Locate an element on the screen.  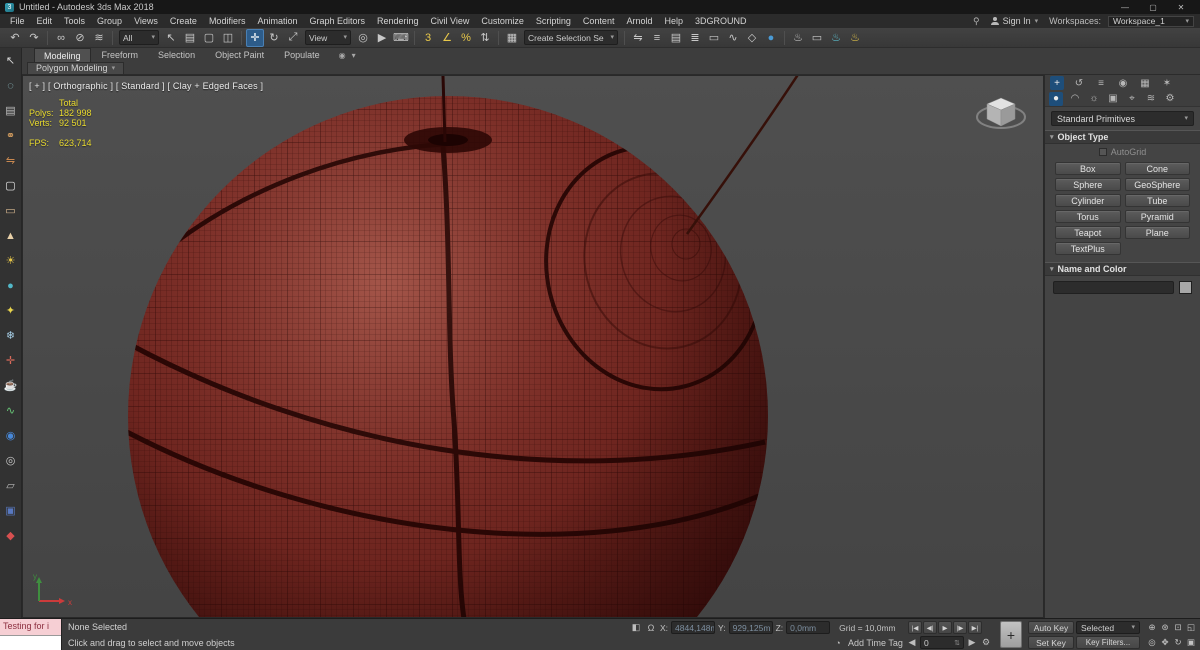
y-coordinate-field: 929,125m is located at coordinates (750, 627).